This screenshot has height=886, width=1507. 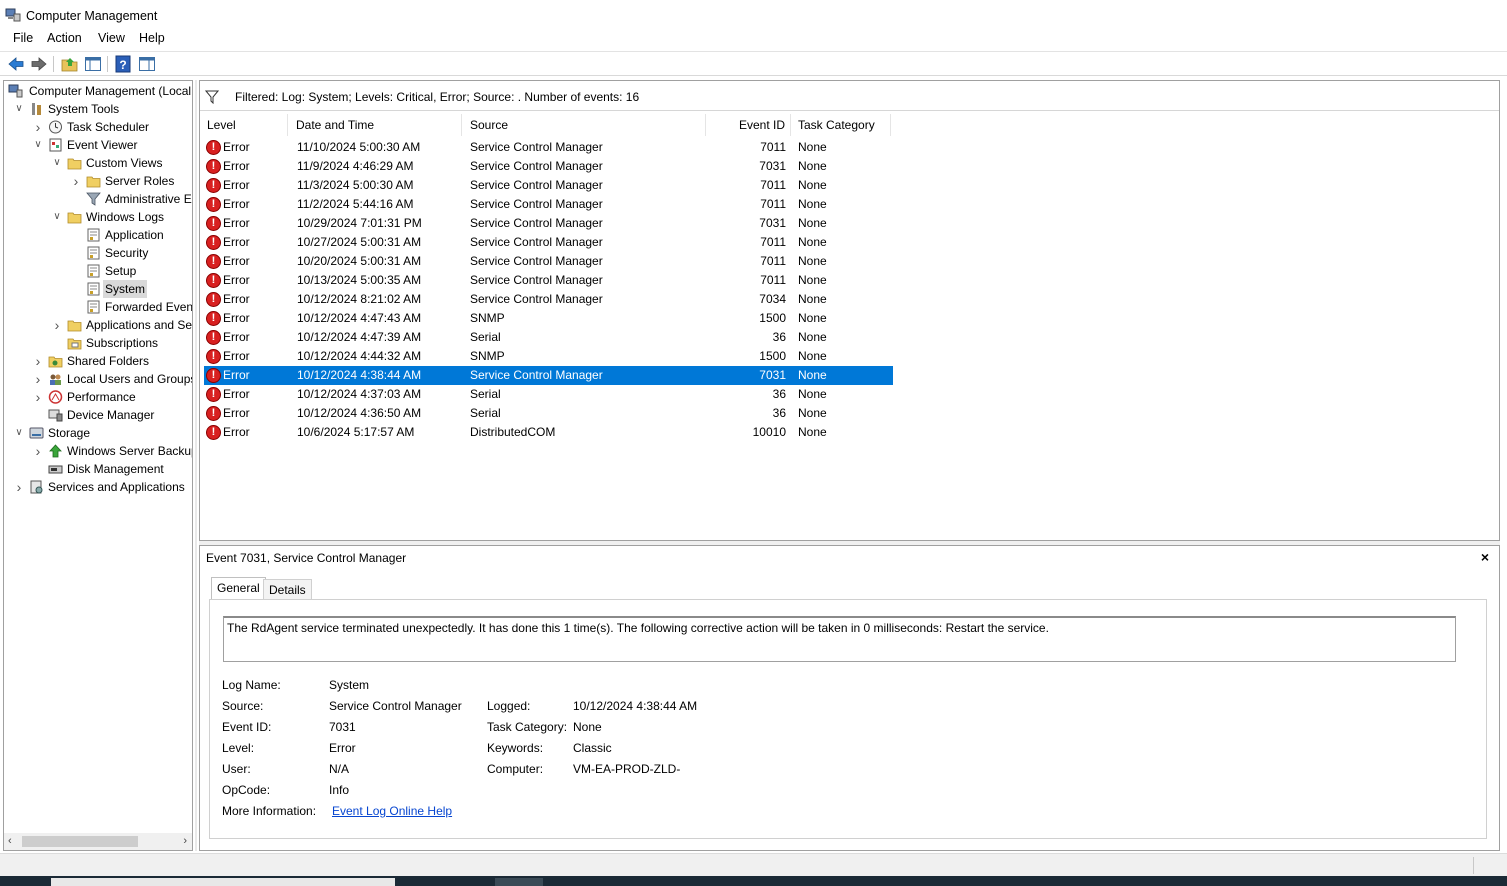 I want to click on column-header-task-category: Task Category, so click(x=841, y=125).